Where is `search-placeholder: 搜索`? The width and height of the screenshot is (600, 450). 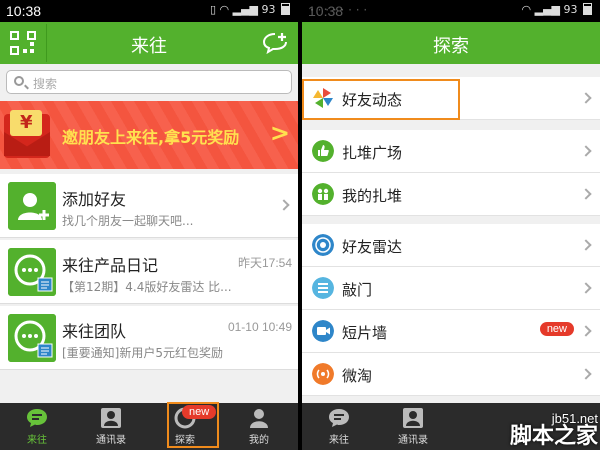 search-placeholder: 搜索 is located at coordinates (45, 84).